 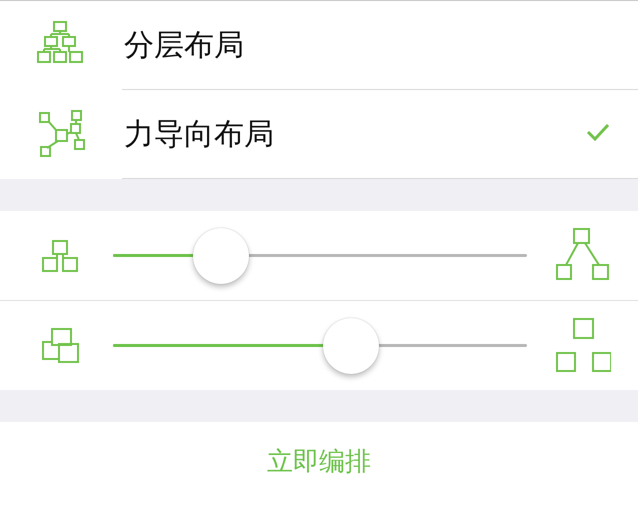 What do you see at coordinates (184, 45) in the screenshot?
I see `layout-label: 分层布局` at bounding box center [184, 45].